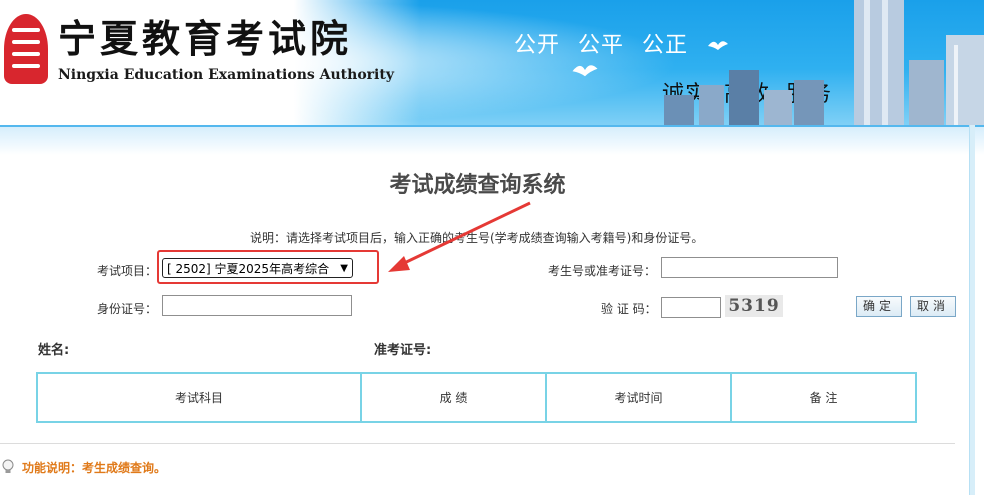 The height and width of the screenshot is (495, 984). What do you see at coordinates (54, 350) in the screenshot?
I see `name-label: 姓名:` at bounding box center [54, 350].